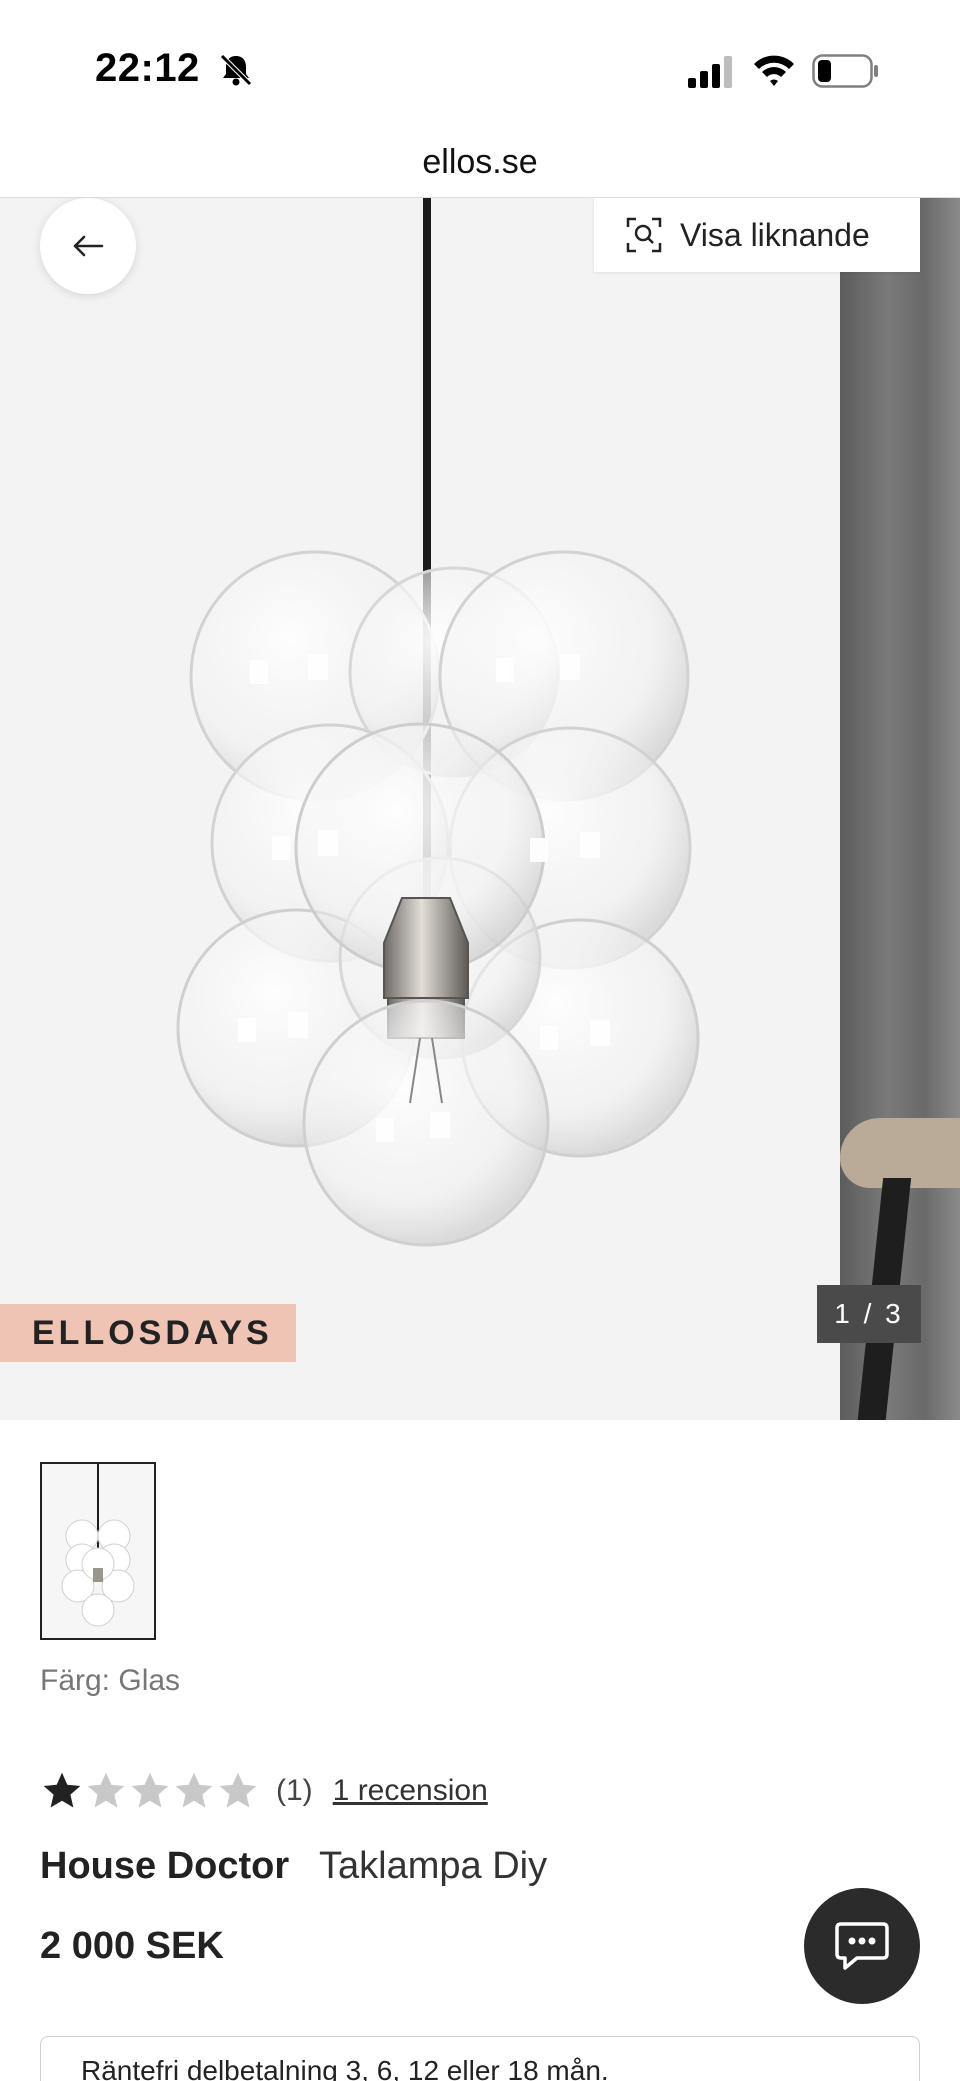 This screenshot has width=960, height=2081. What do you see at coordinates (480, 162) in the screenshot?
I see `url-text: ellos.se` at bounding box center [480, 162].